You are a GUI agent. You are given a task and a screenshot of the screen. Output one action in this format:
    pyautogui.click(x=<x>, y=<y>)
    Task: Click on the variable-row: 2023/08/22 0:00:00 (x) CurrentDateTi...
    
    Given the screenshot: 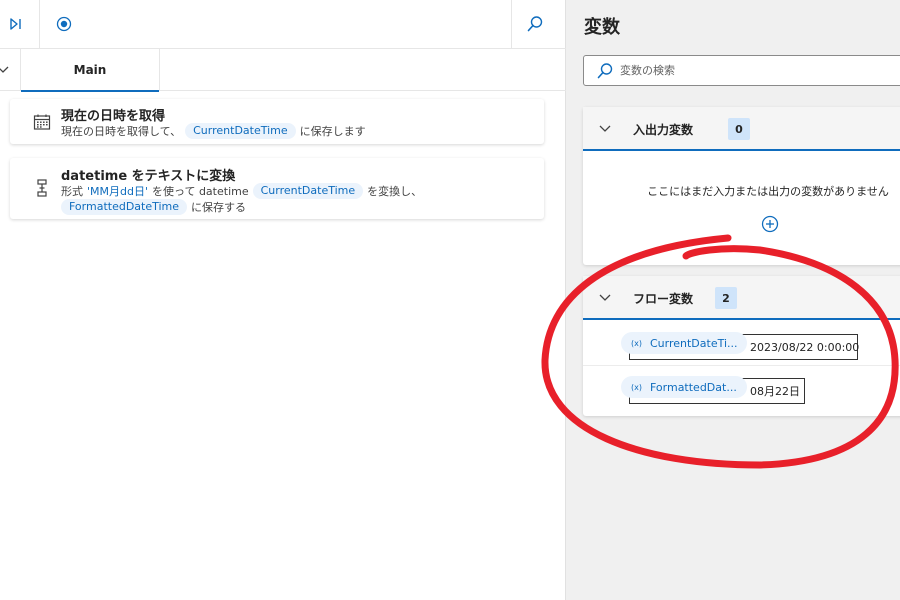 What is the action you would take?
    pyautogui.click(x=741, y=344)
    